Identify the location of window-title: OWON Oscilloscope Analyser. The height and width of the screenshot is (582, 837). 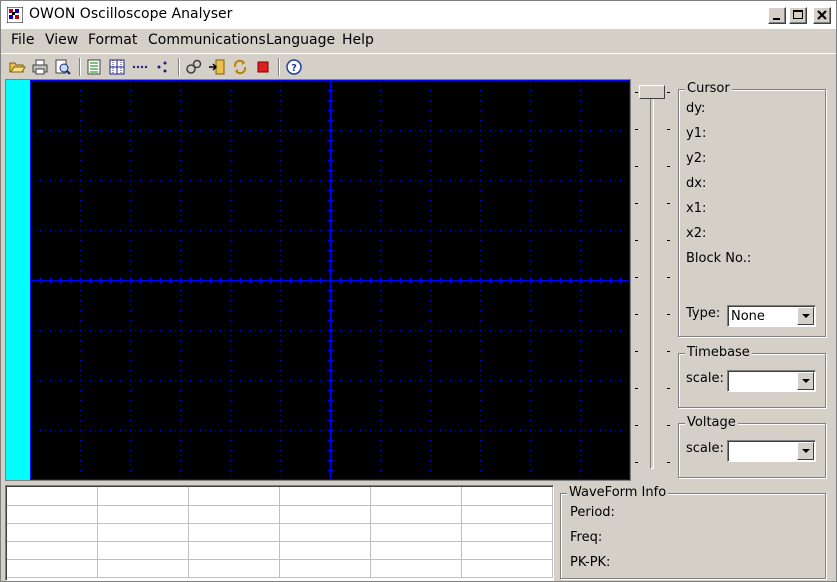
(131, 14).